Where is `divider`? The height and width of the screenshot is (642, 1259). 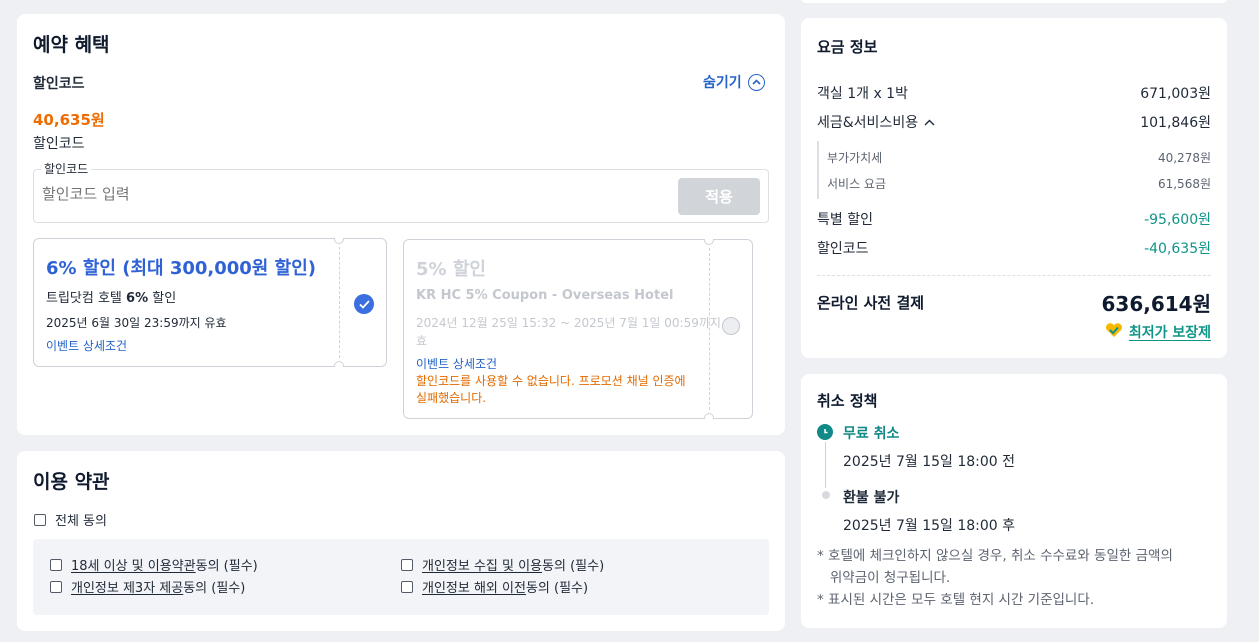 divider is located at coordinates (1014, 275).